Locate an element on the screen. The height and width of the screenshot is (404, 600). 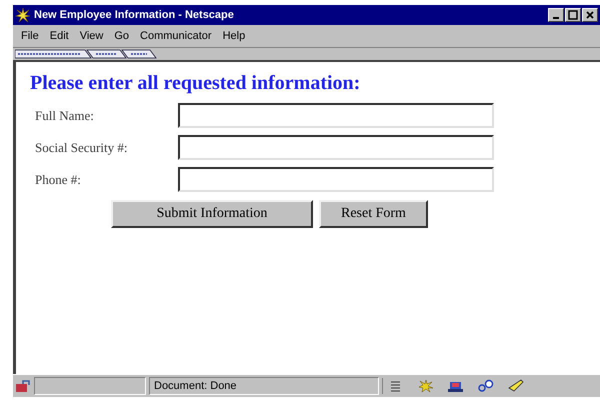
lock-icon is located at coordinates (23, 386).